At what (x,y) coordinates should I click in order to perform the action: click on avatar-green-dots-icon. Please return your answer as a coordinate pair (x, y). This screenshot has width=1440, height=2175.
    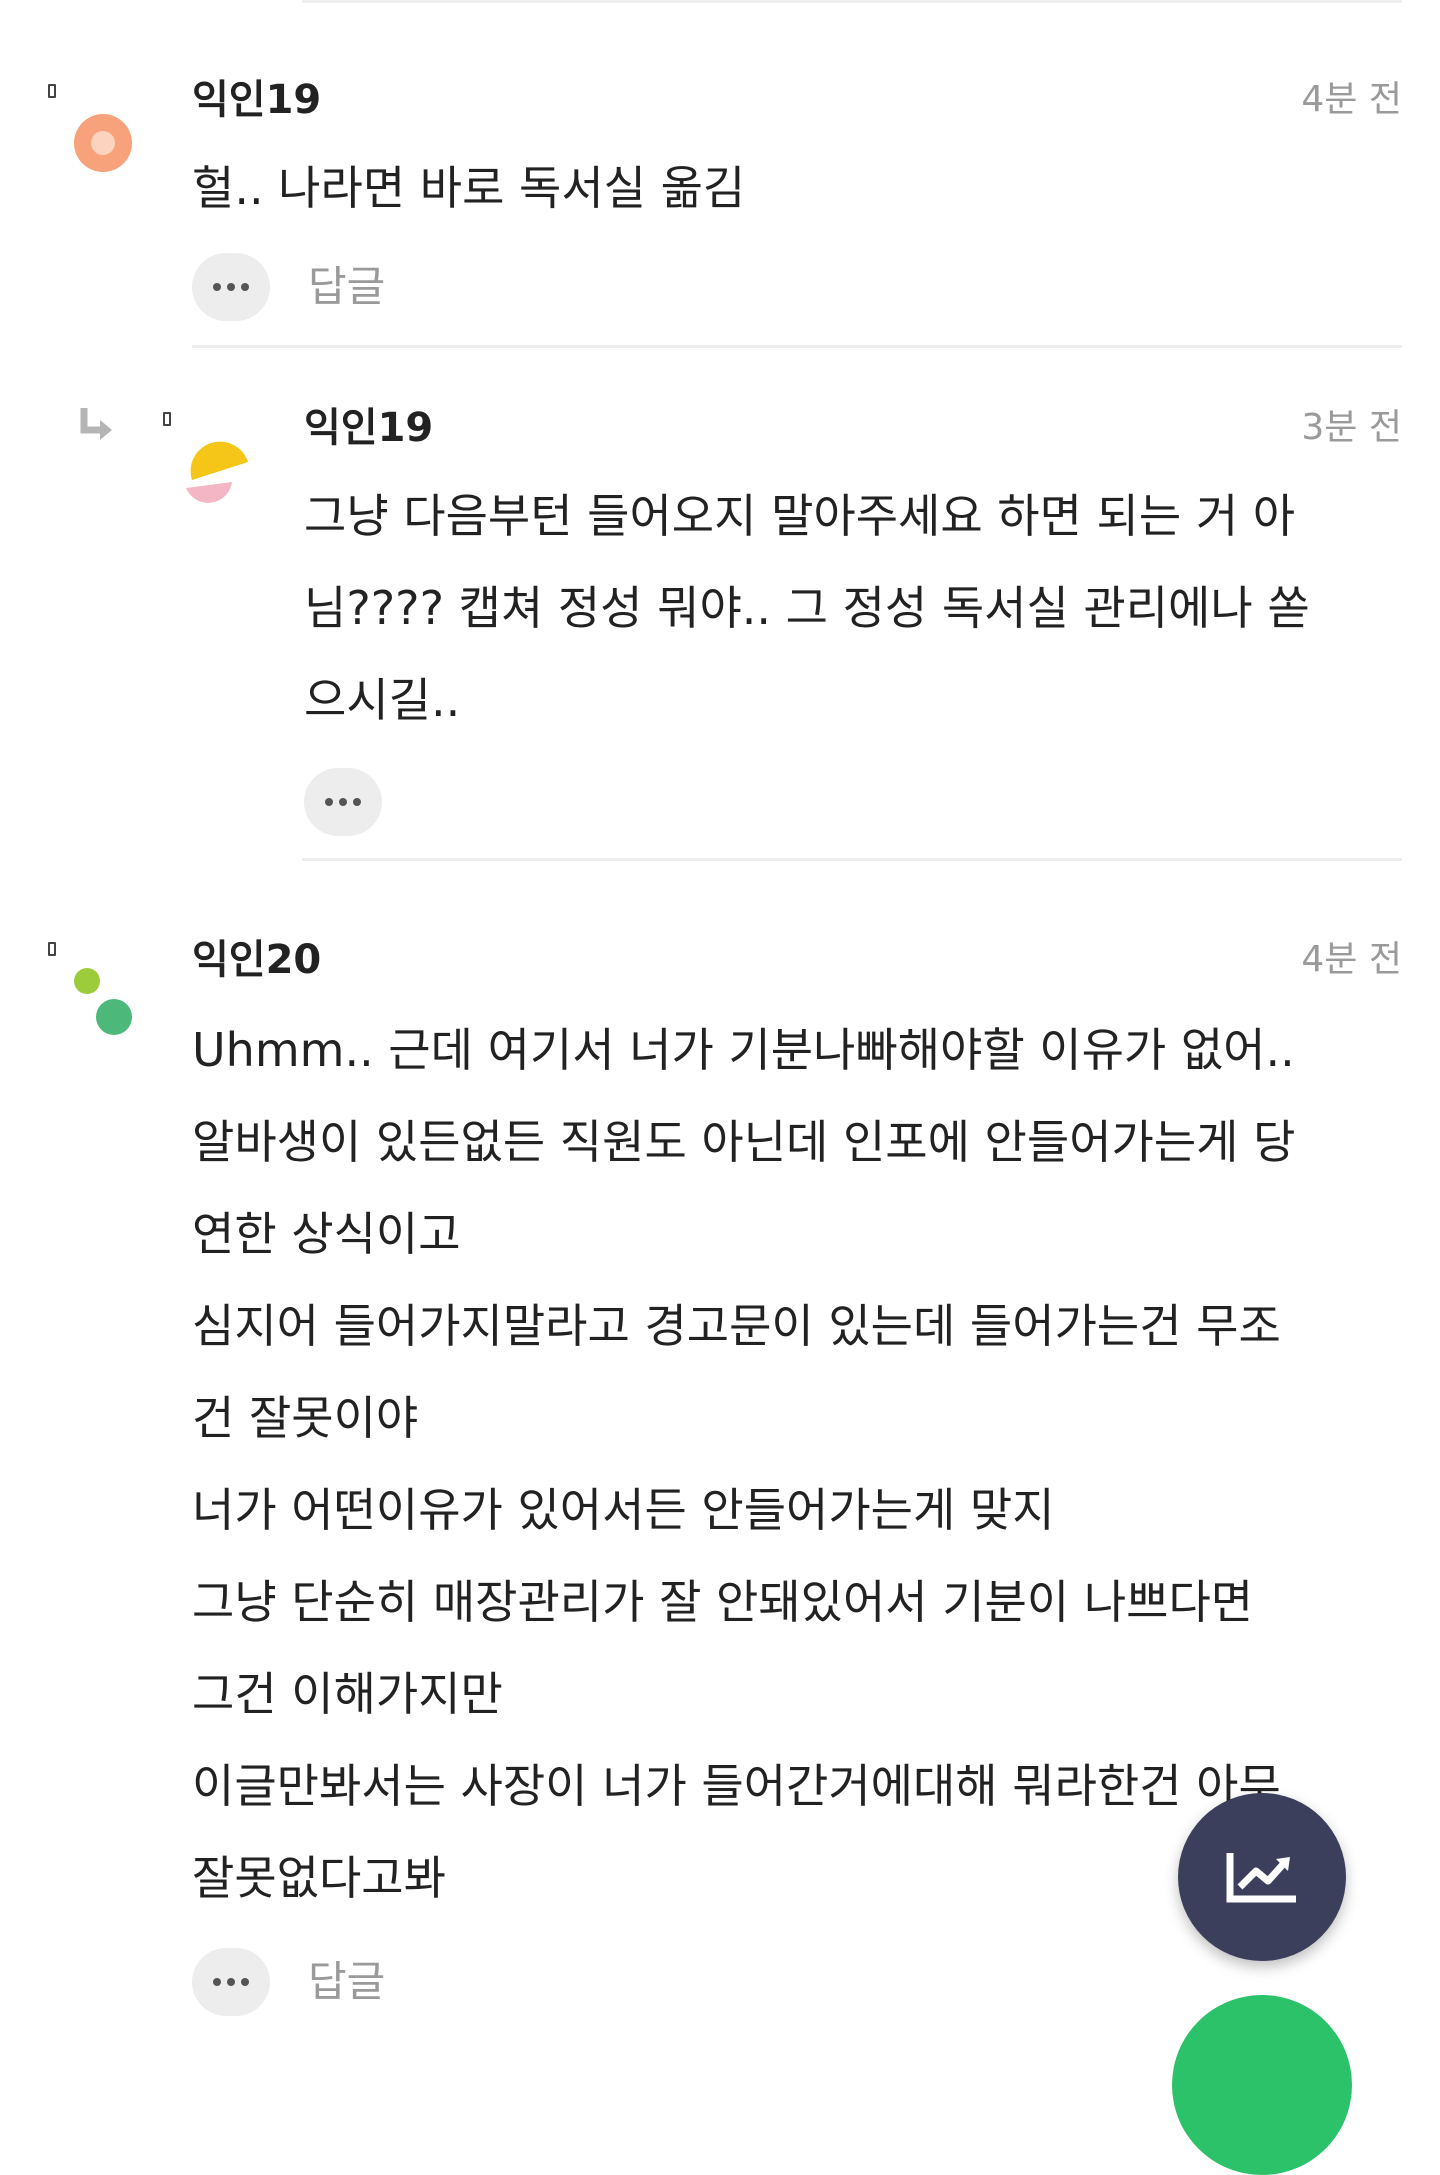
    Looking at the image, I should click on (103, 1001).